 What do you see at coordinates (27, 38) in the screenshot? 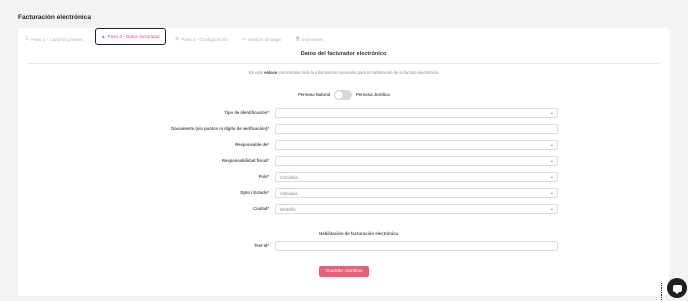
I see `list-icon: ☰` at bounding box center [27, 38].